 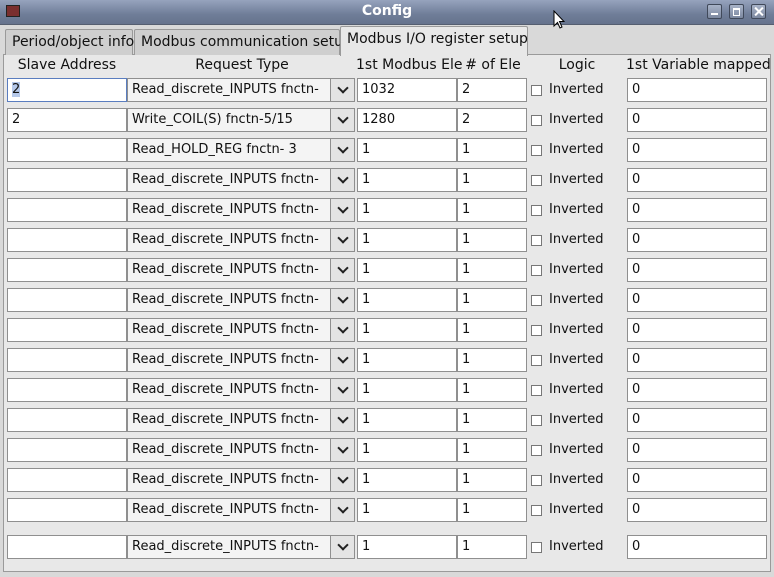 What do you see at coordinates (714, 11) in the screenshot?
I see `minimize-button` at bounding box center [714, 11].